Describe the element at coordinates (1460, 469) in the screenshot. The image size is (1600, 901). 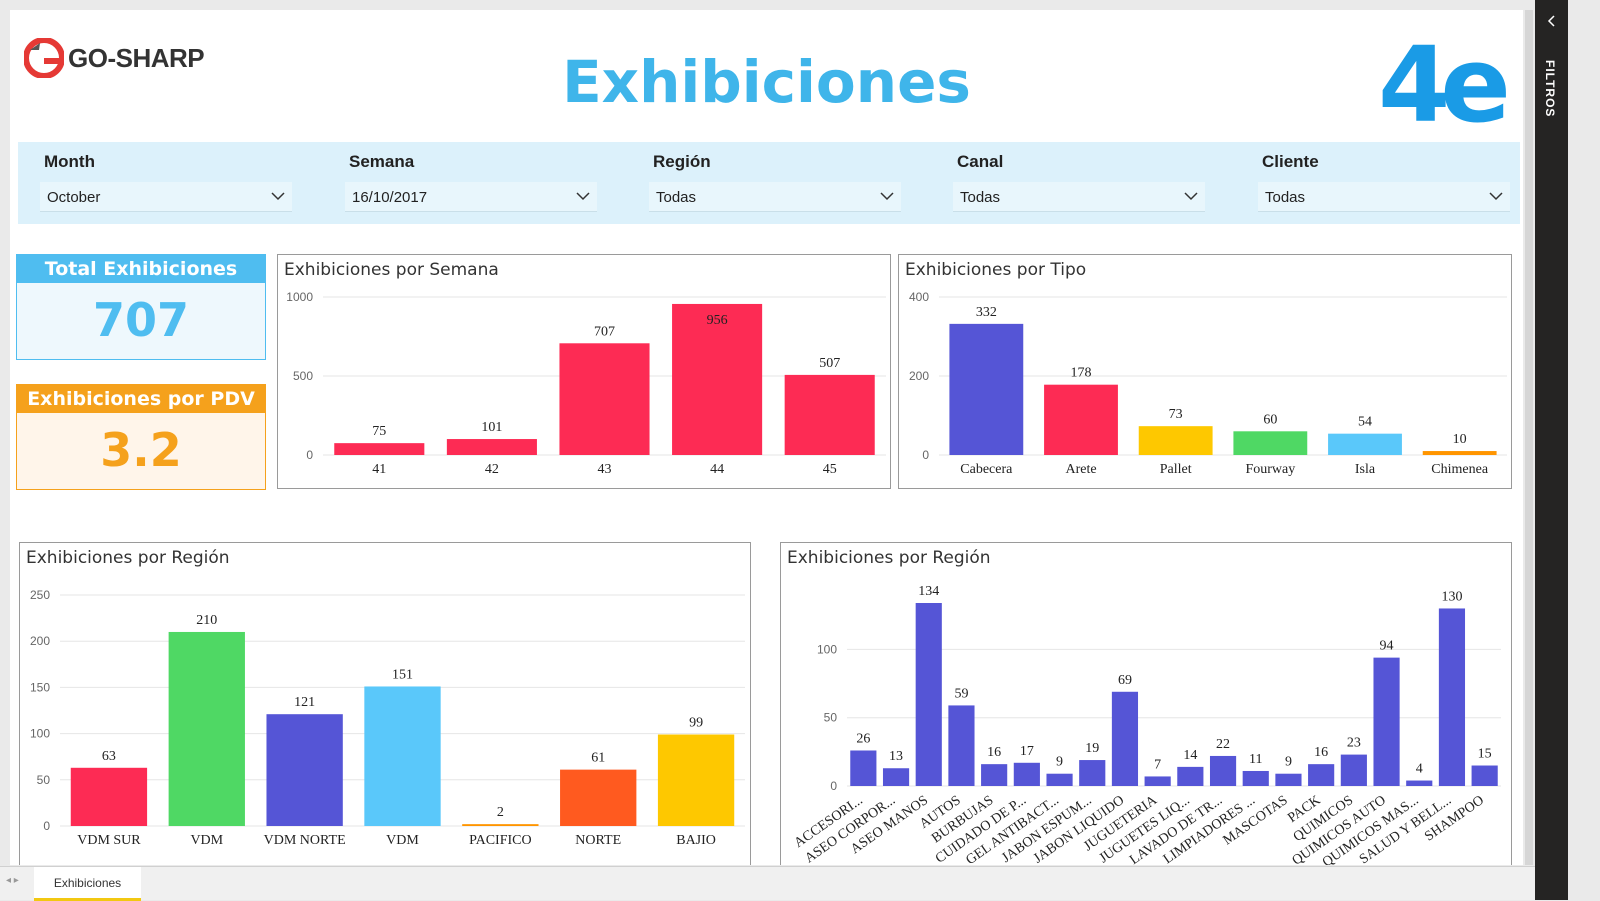
I see `category-label: Chimenea` at that location.